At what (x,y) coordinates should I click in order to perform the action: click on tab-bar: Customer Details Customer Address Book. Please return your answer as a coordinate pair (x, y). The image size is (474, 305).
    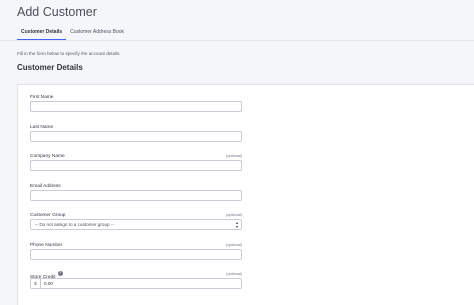
    Looking at the image, I should click on (72, 34).